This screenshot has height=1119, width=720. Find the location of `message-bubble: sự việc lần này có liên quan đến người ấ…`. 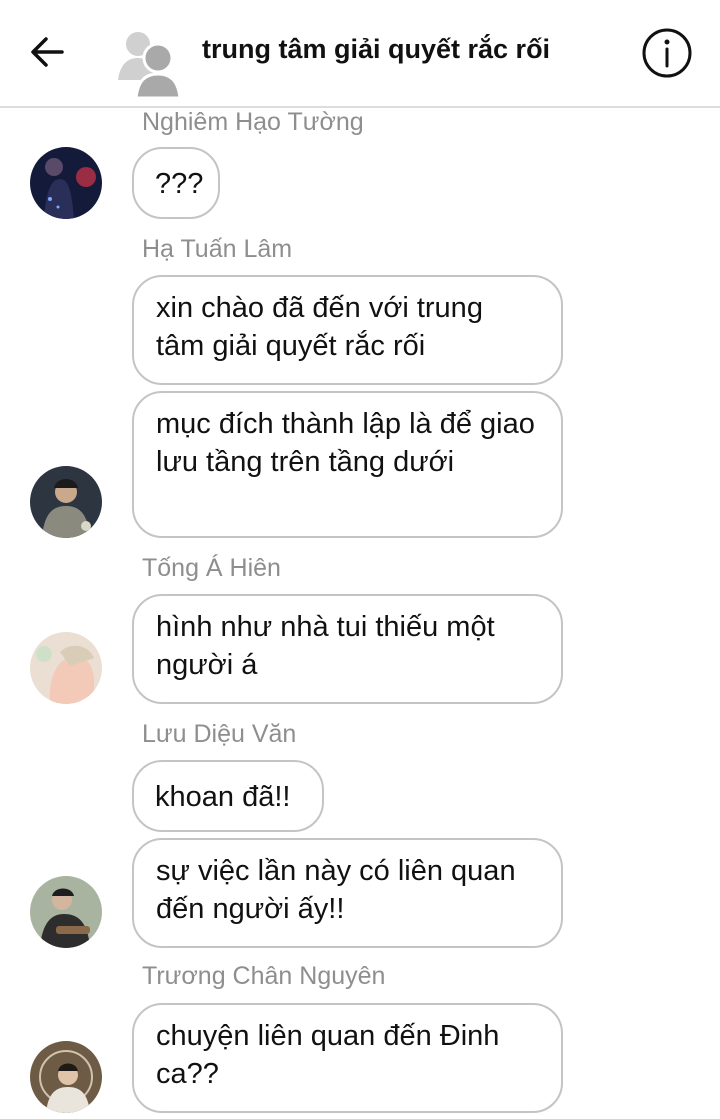

message-bubble: sự việc lần này có liên quan đến người ấ… is located at coordinates (347, 893).